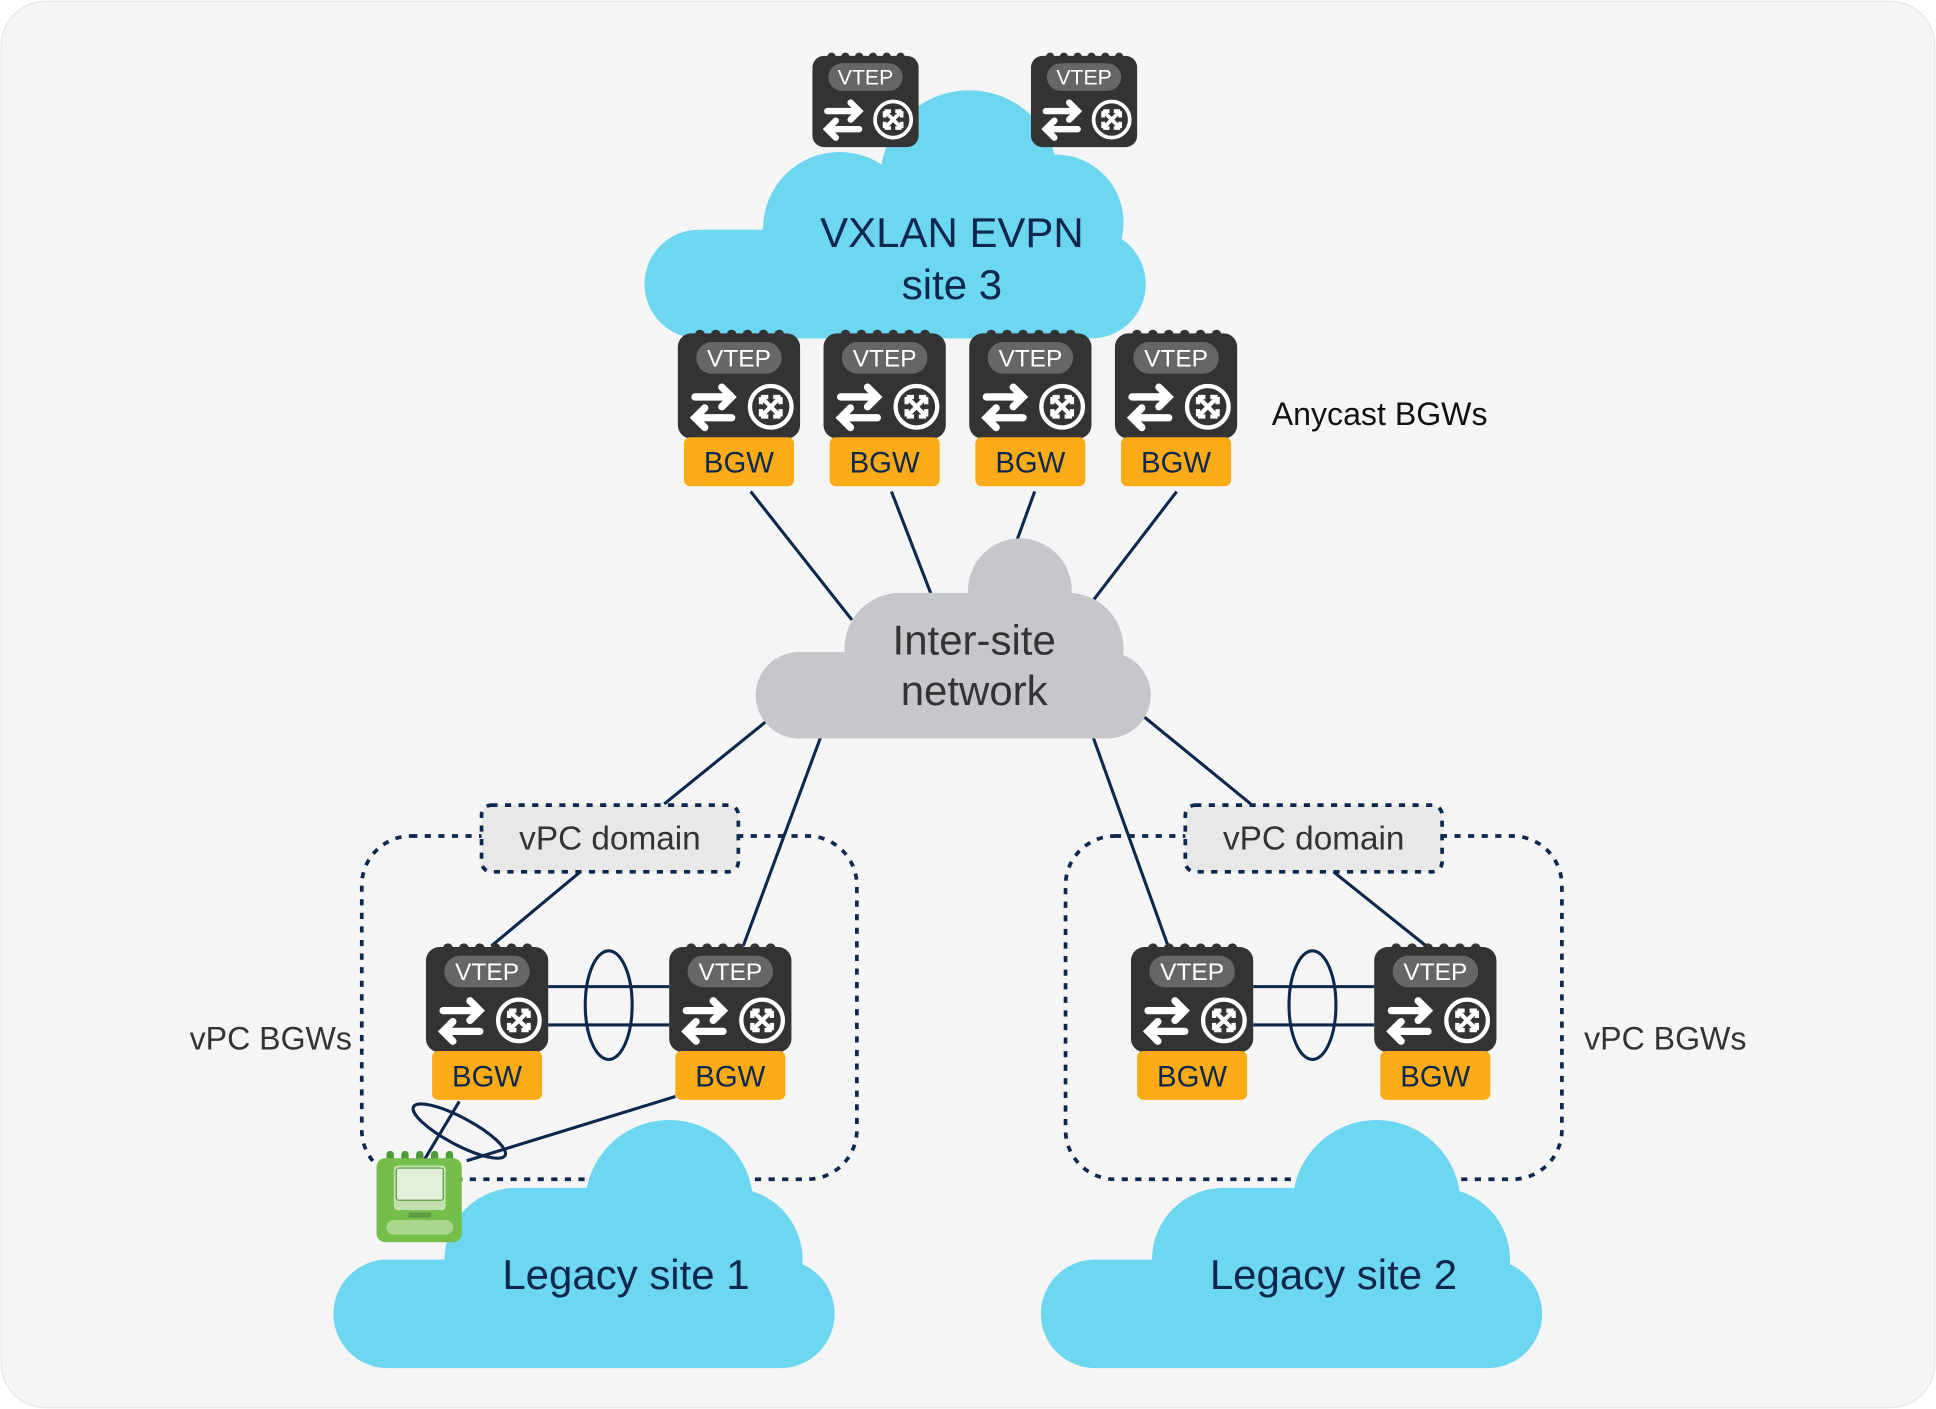 The image size is (1936, 1409). I want to click on vpc-domain-label-left: vPC domain, so click(610, 839).